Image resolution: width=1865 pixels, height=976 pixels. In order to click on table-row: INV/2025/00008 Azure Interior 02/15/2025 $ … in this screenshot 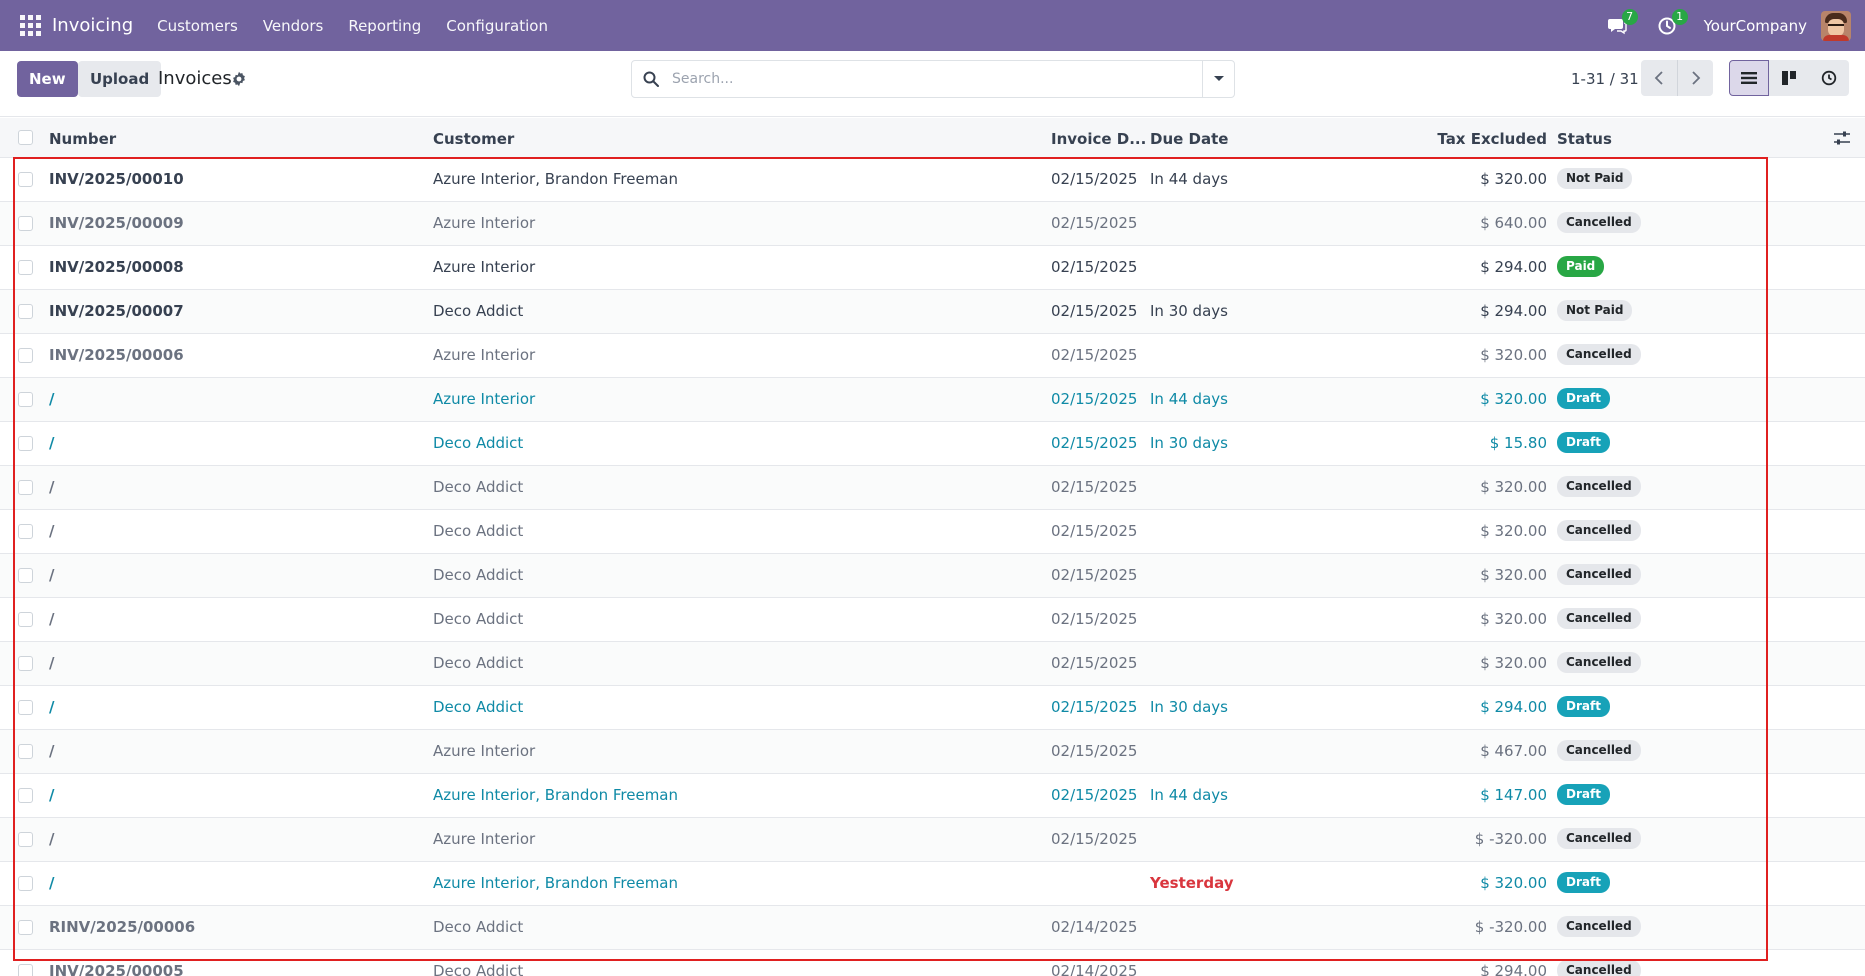, I will do `click(932, 268)`.